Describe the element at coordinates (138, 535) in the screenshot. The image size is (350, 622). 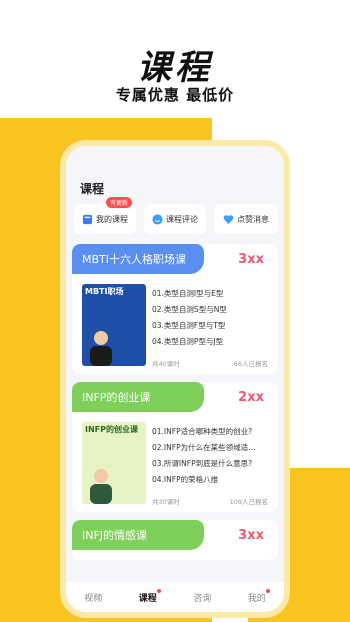
I see `course-title: INFJ的情感课` at that location.